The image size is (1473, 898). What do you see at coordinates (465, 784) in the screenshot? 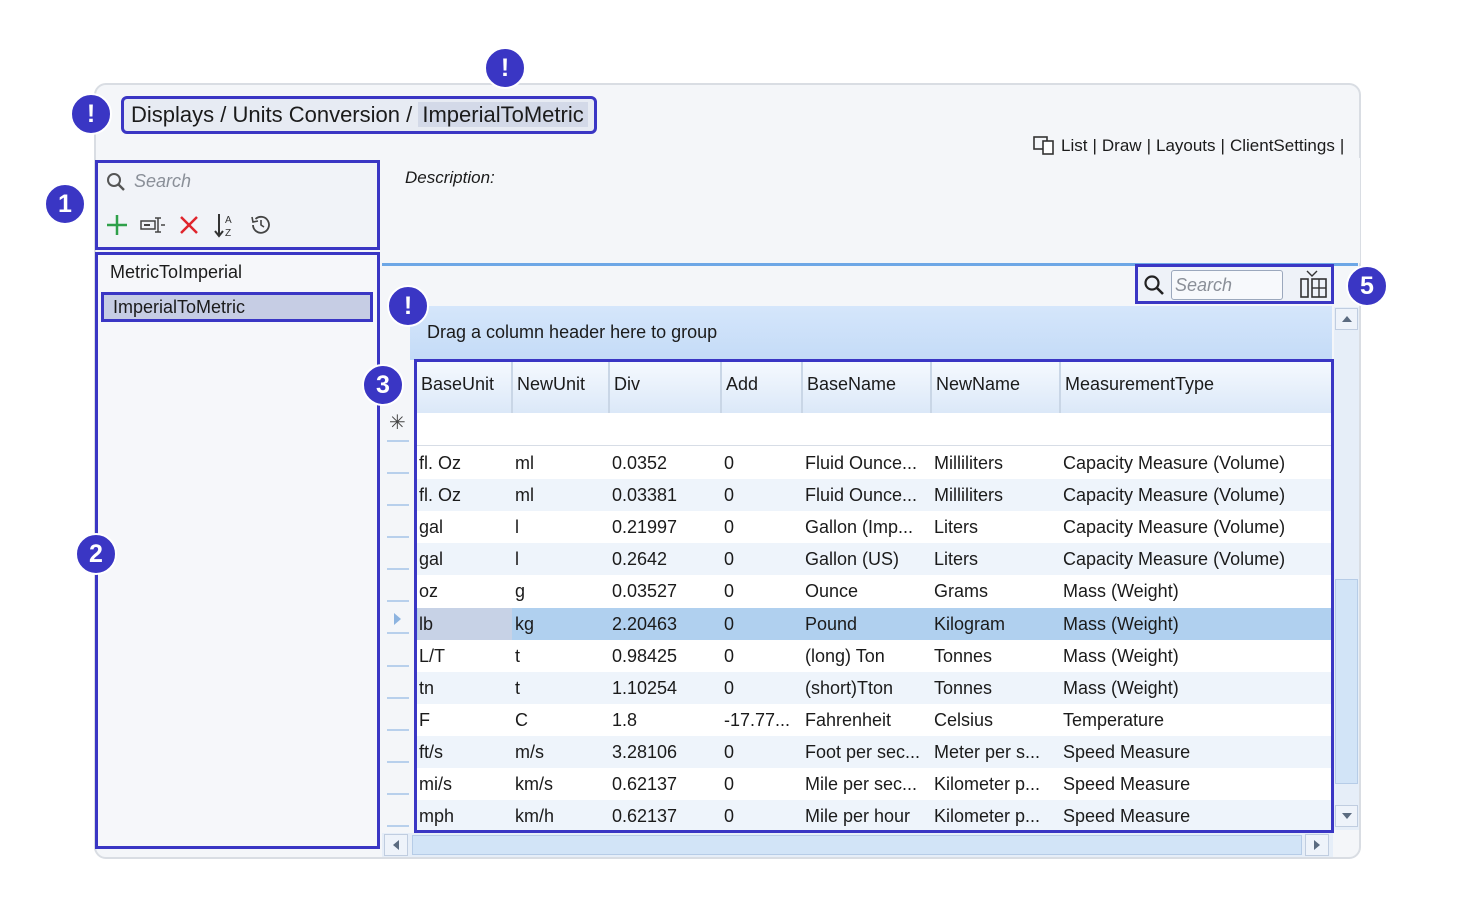
I see `cell-baseunit: mi/s` at bounding box center [465, 784].